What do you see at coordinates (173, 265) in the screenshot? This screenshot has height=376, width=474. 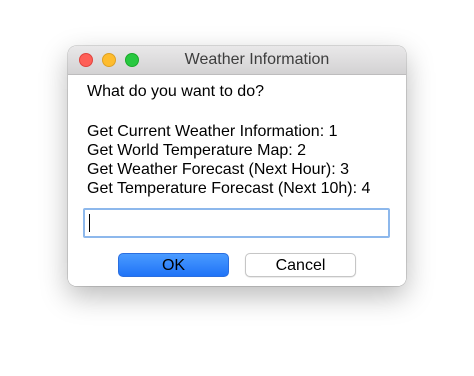 I see `ok-button: OK` at bounding box center [173, 265].